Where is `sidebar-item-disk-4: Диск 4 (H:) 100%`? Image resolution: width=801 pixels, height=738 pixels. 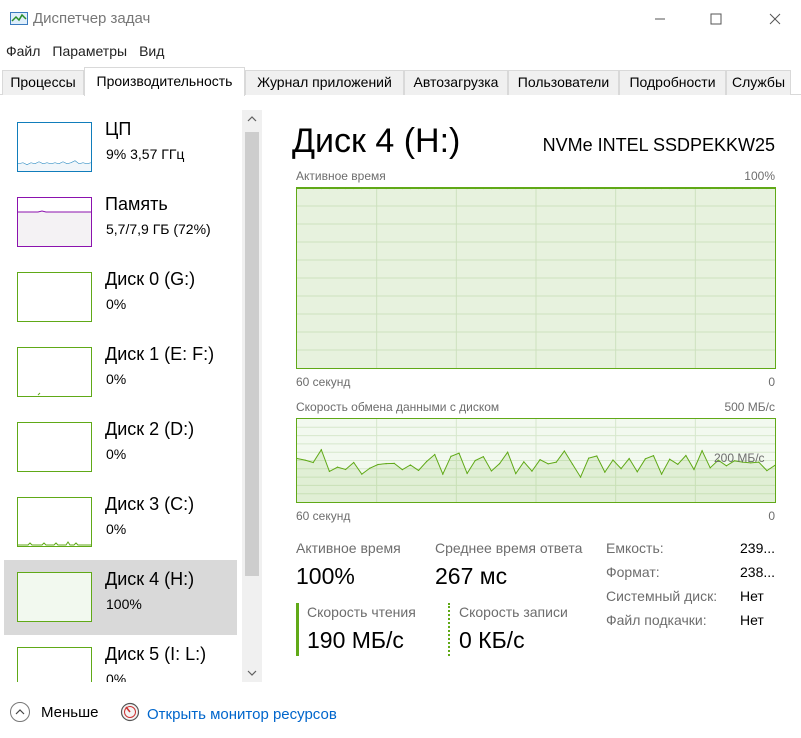
sidebar-item-disk-4: Диск 4 (H:) 100% is located at coordinates (120, 597).